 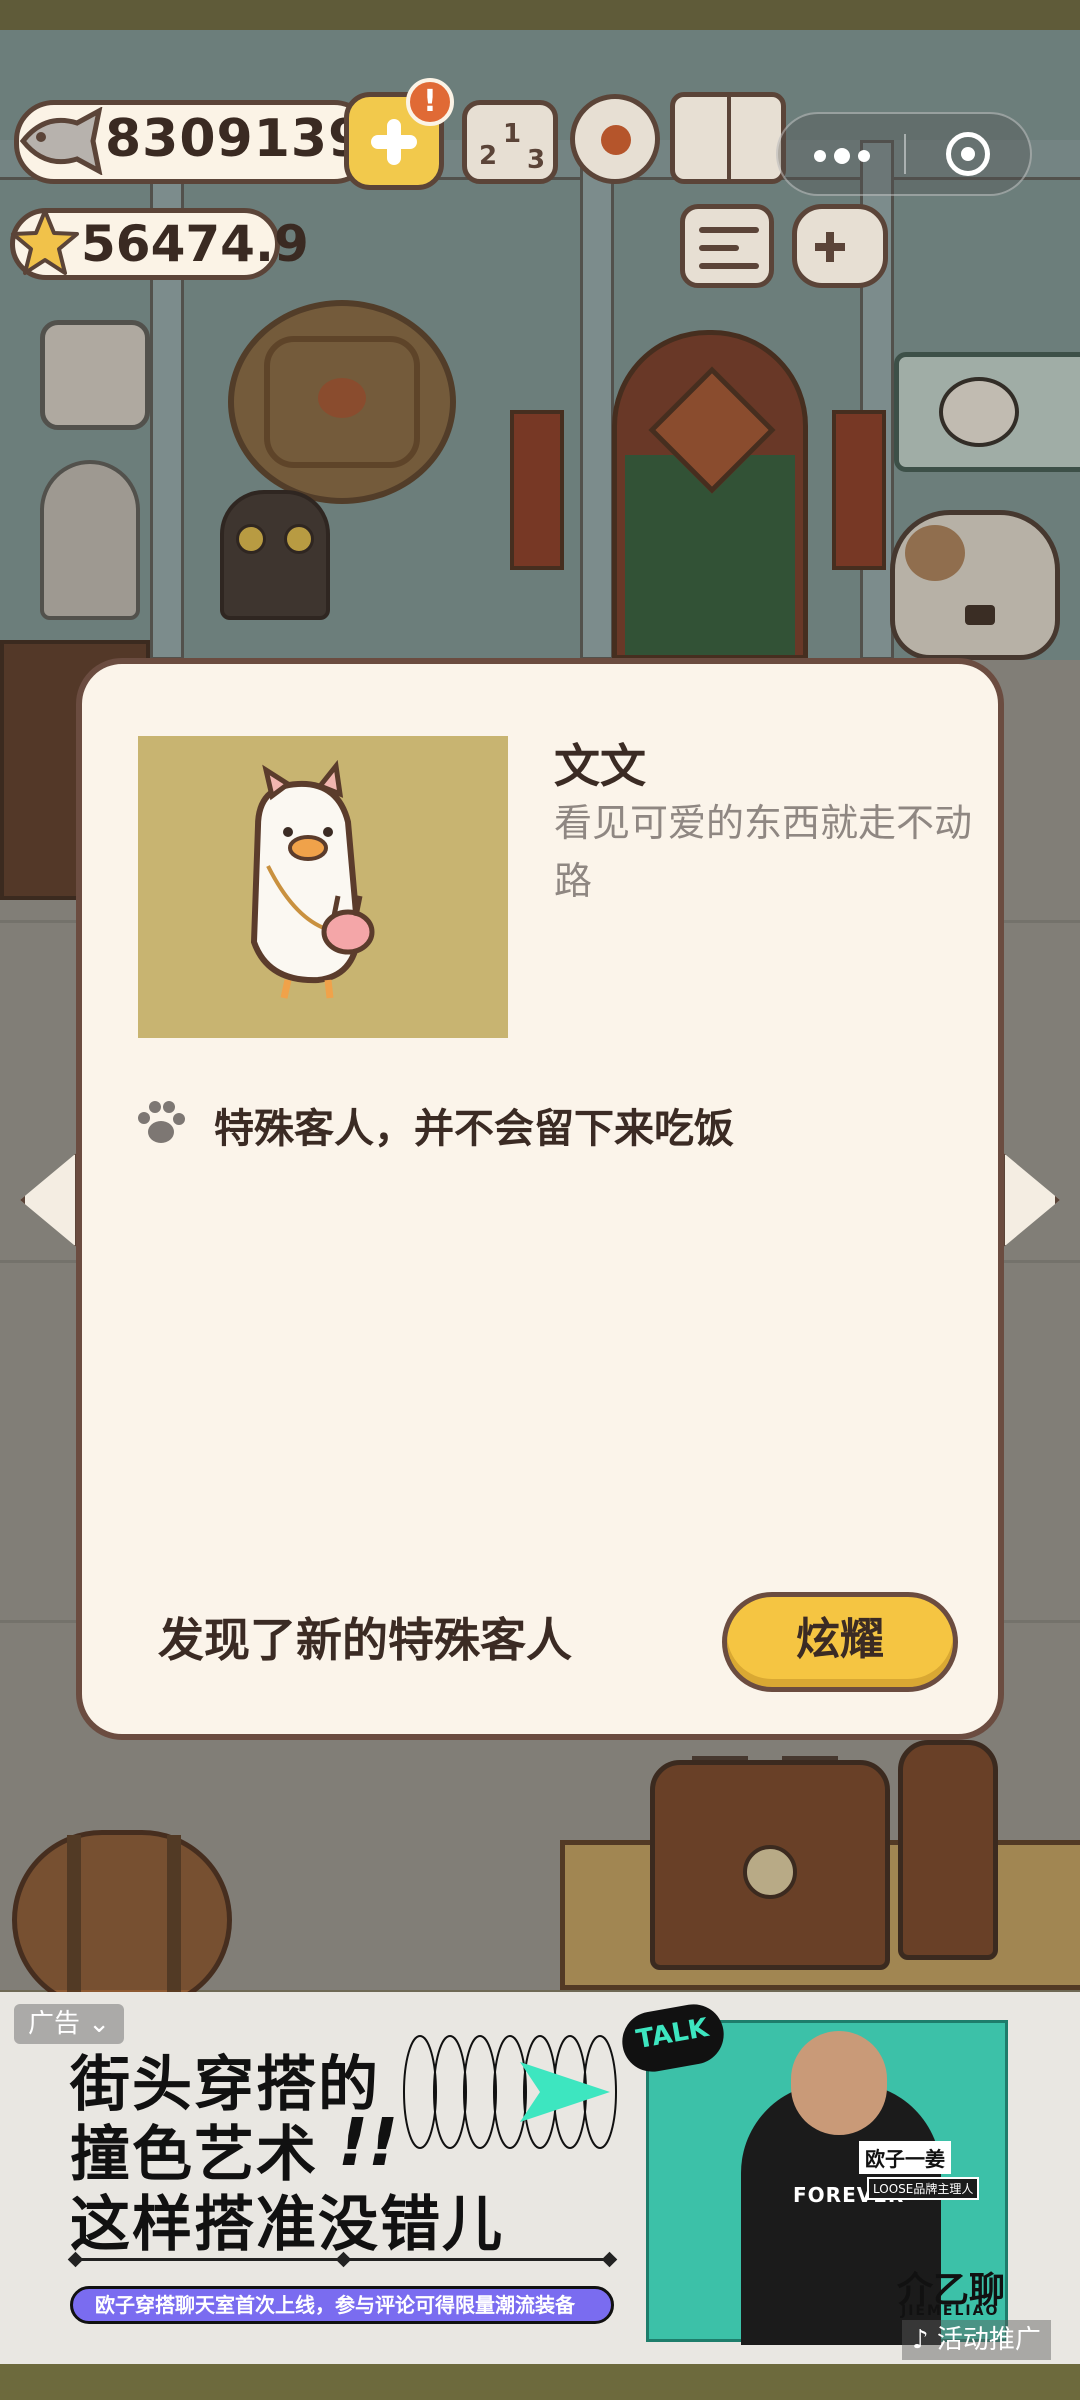 What do you see at coordinates (45, 242) in the screenshot?
I see `star-icon` at bounding box center [45, 242].